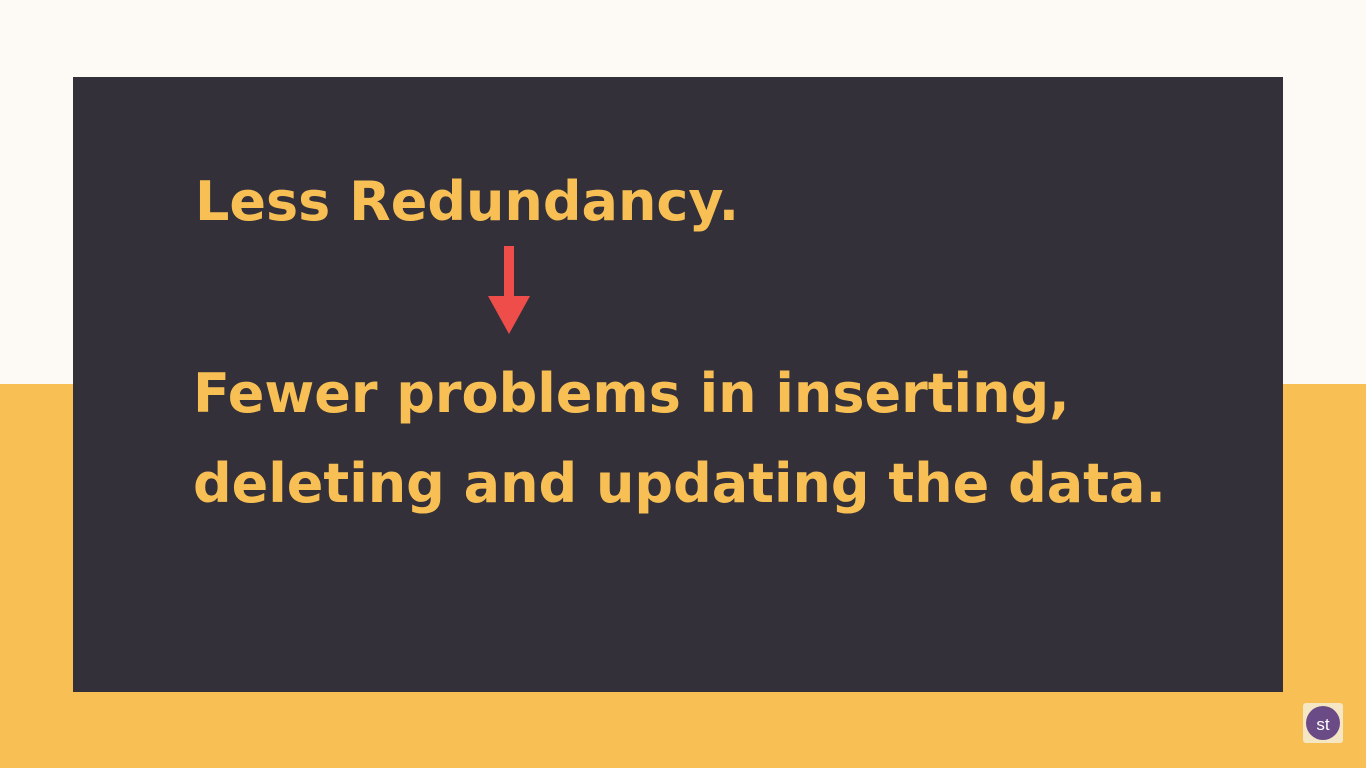 This screenshot has height=768, width=1366. I want to click on logo-text: st, so click(1323, 723).